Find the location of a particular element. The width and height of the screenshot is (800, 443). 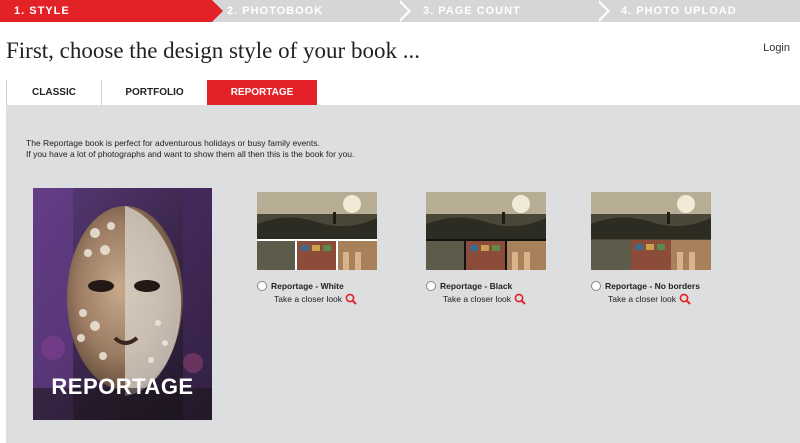

tab-portfolio: PORTFOLIO is located at coordinates (154, 92).